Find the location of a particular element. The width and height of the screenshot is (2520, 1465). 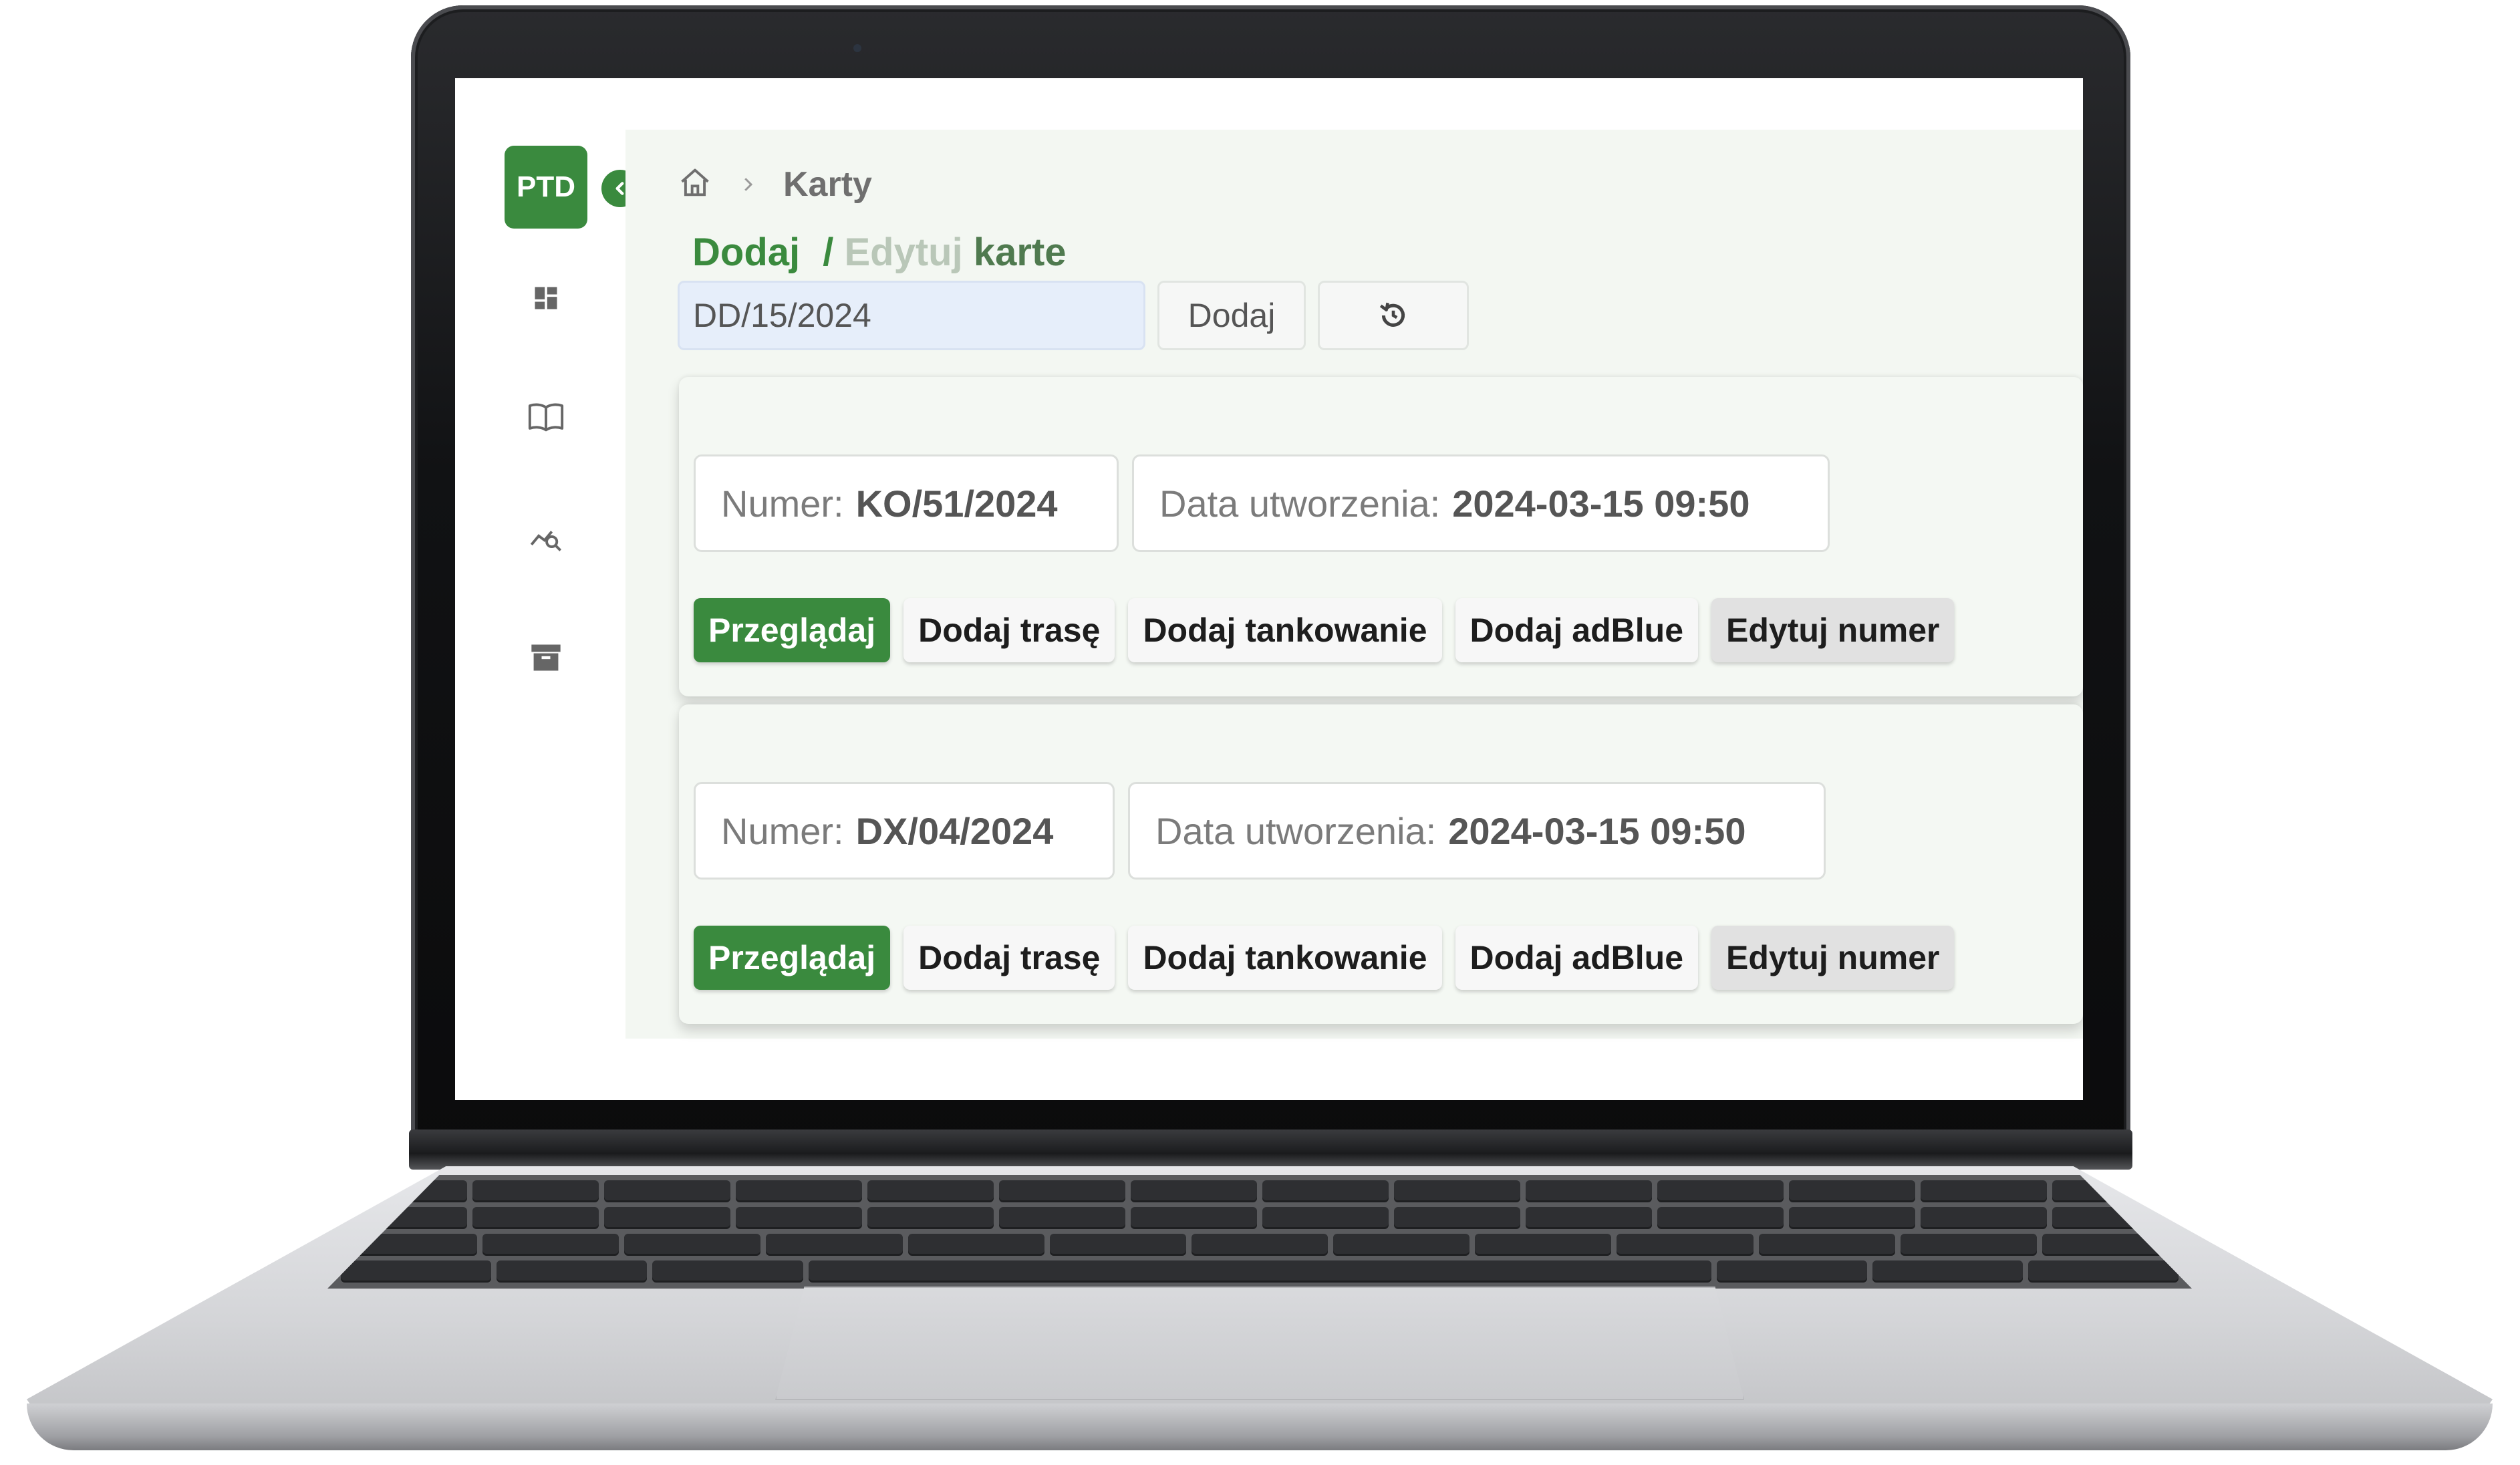

laptop-front-edge is located at coordinates (1260, 1427).